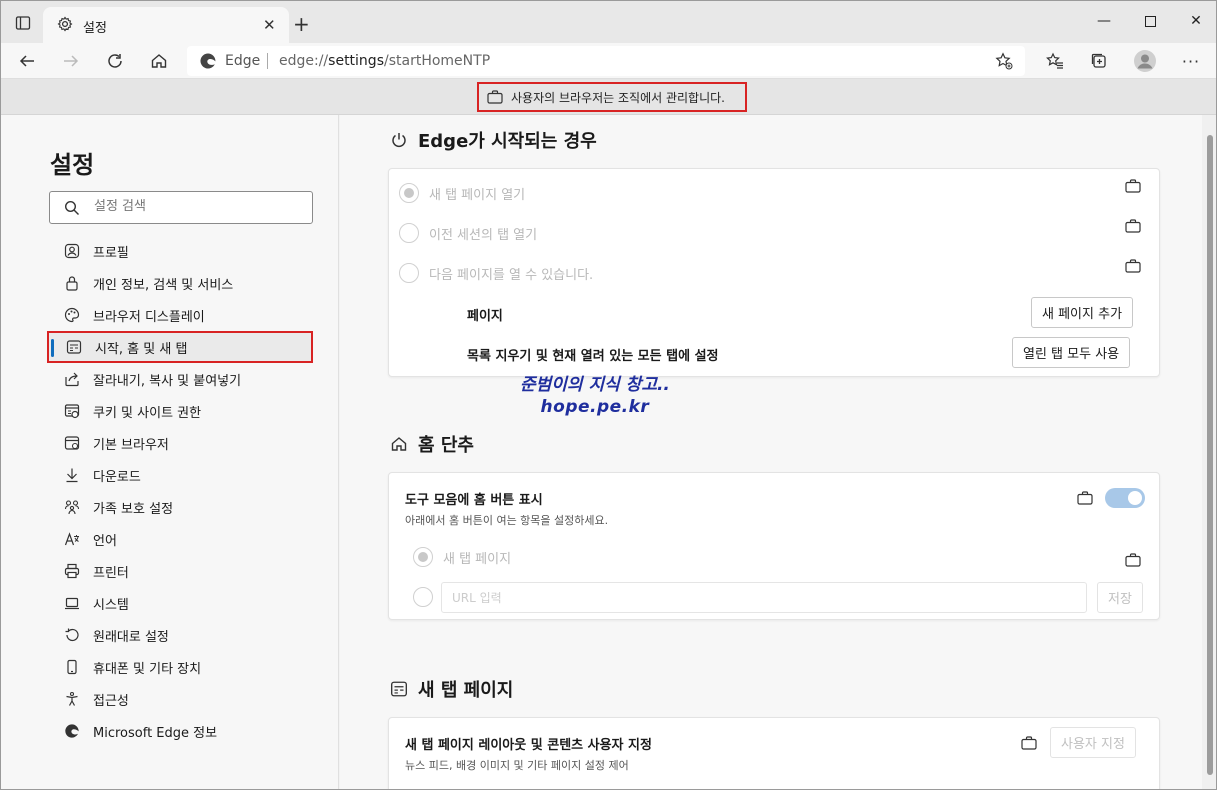 Image resolution: width=1217 pixels, height=790 pixels. Describe the element at coordinates (194, 206) in the screenshot. I see `search-input` at that location.